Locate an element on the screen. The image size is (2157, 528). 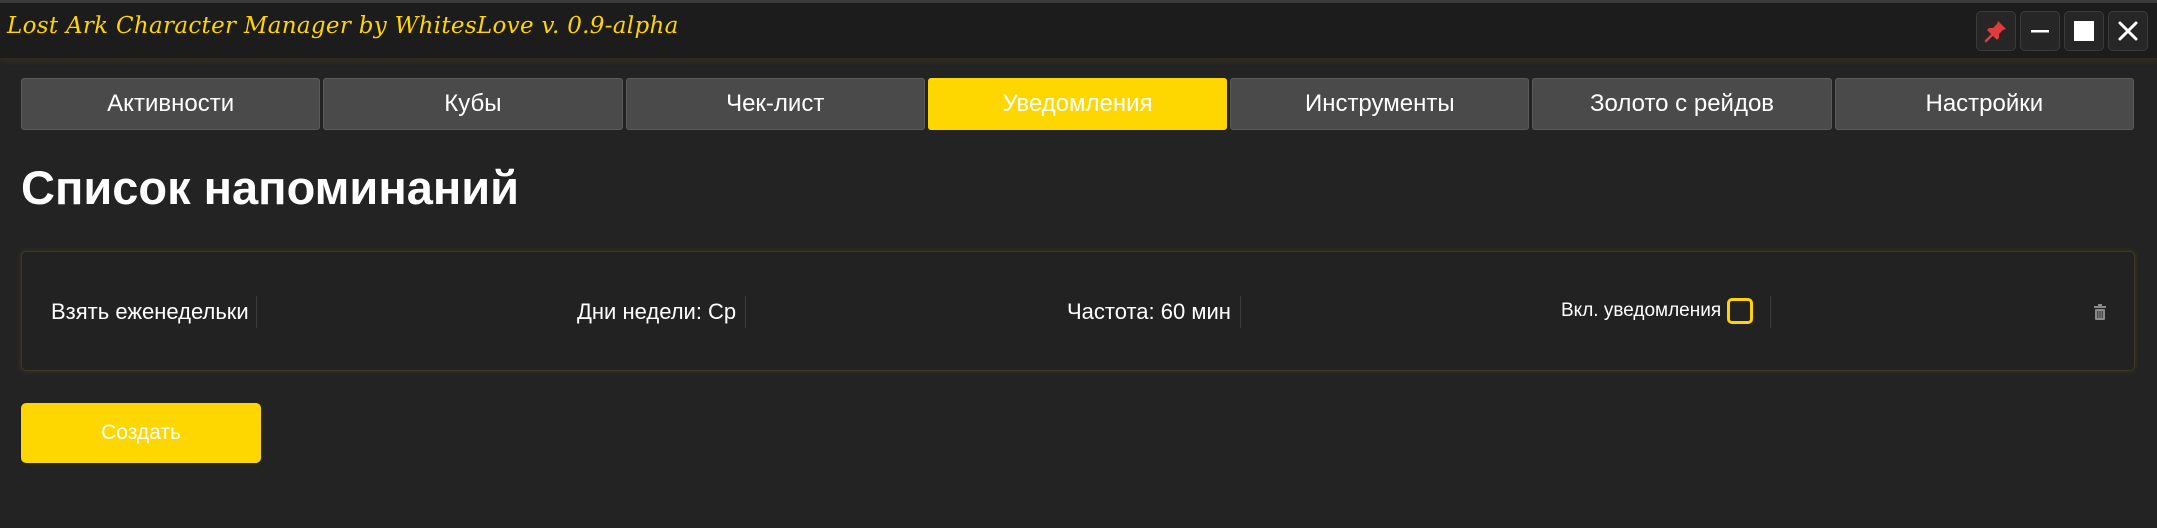
page-title: Список напоминаний is located at coordinates (270, 187).